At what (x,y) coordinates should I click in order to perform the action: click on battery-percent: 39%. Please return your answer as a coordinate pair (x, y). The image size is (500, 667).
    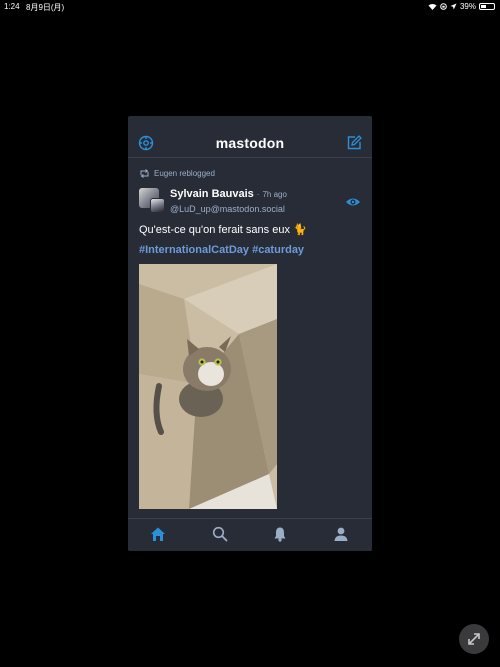
    Looking at the image, I should click on (467, 6).